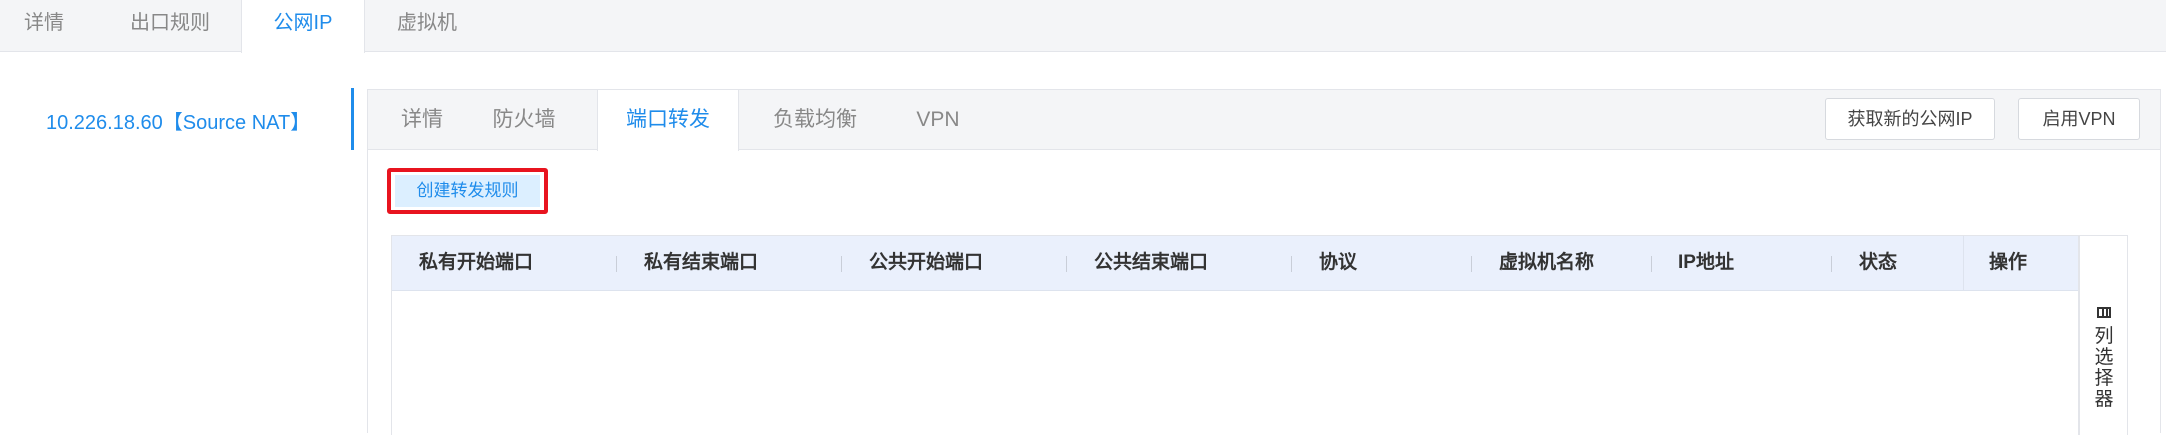 This screenshot has width=2166, height=435. What do you see at coordinates (1546, 263) in the screenshot?
I see `column-vm-name: 虚拟机名称` at bounding box center [1546, 263].